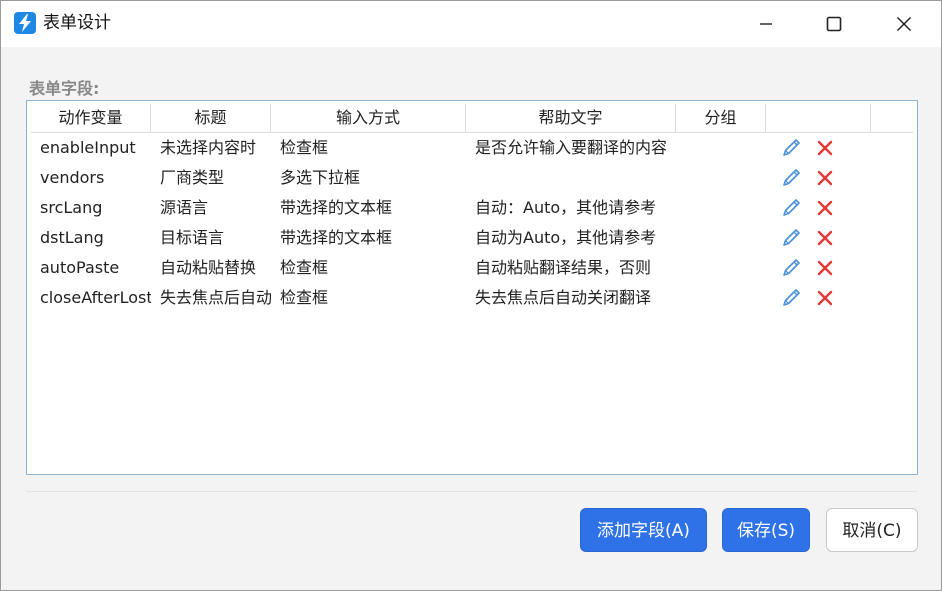  What do you see at coordinates (571, 118) in the screenshot?
I see `column-header-help-text: 帮助文字` at bounding box center [571, 118].